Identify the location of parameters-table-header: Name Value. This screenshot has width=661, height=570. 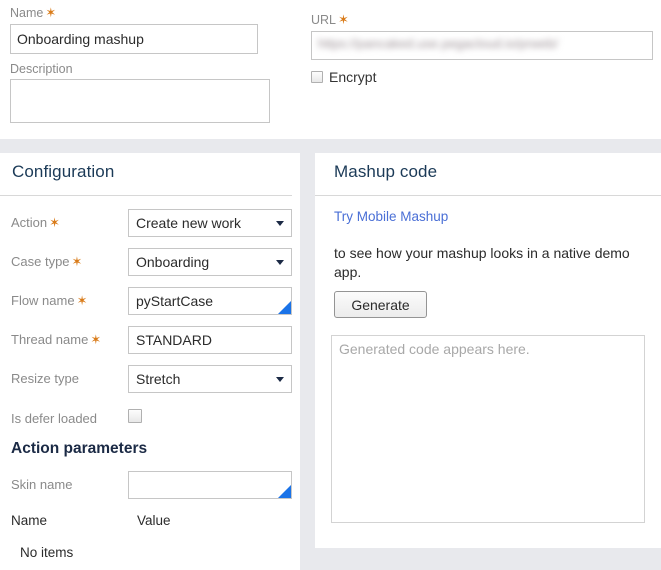
(150, 523).